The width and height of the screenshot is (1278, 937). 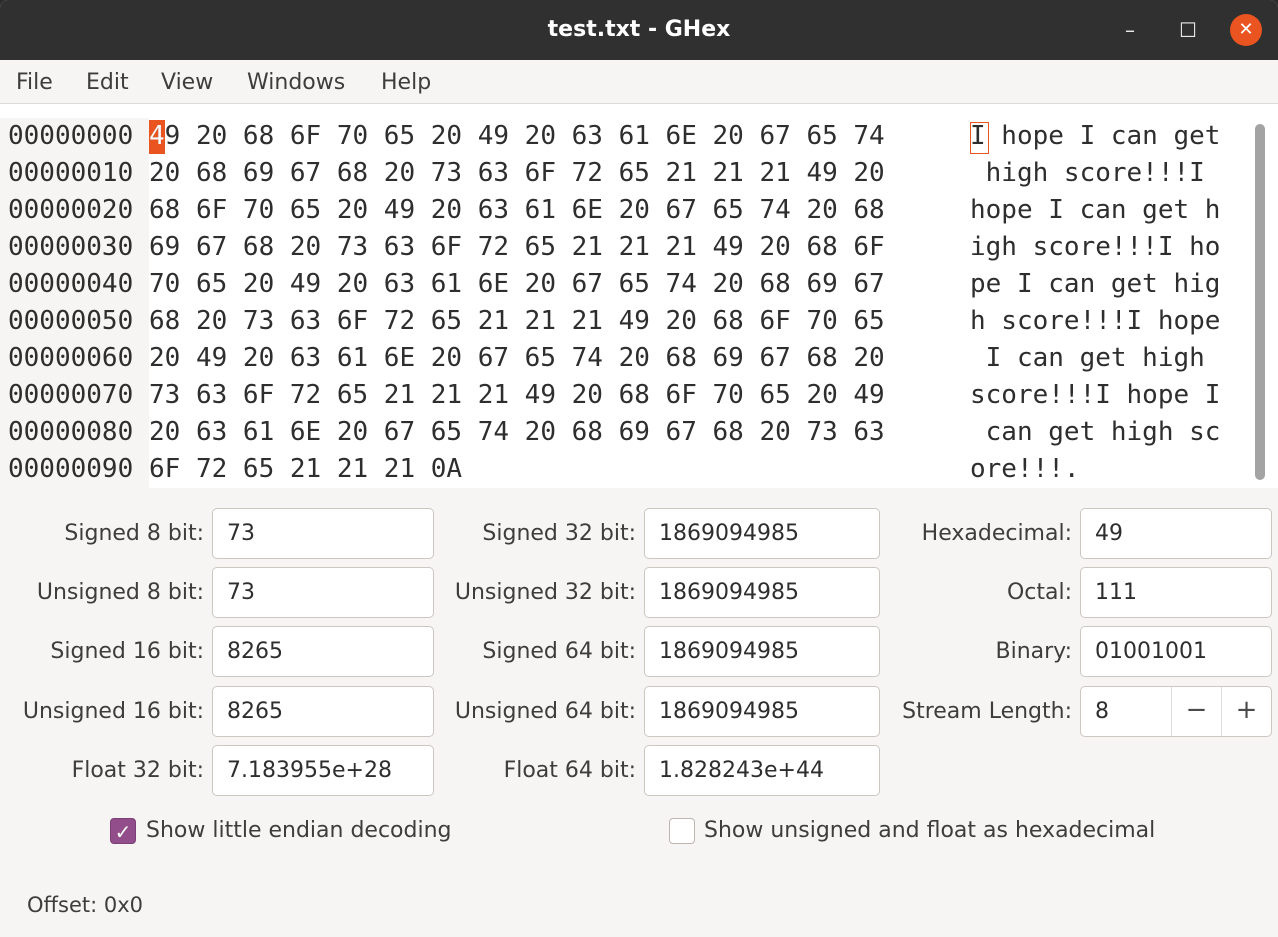 I want to click on float-32-label: Float 32 bit:, so click(x=137, y=770).